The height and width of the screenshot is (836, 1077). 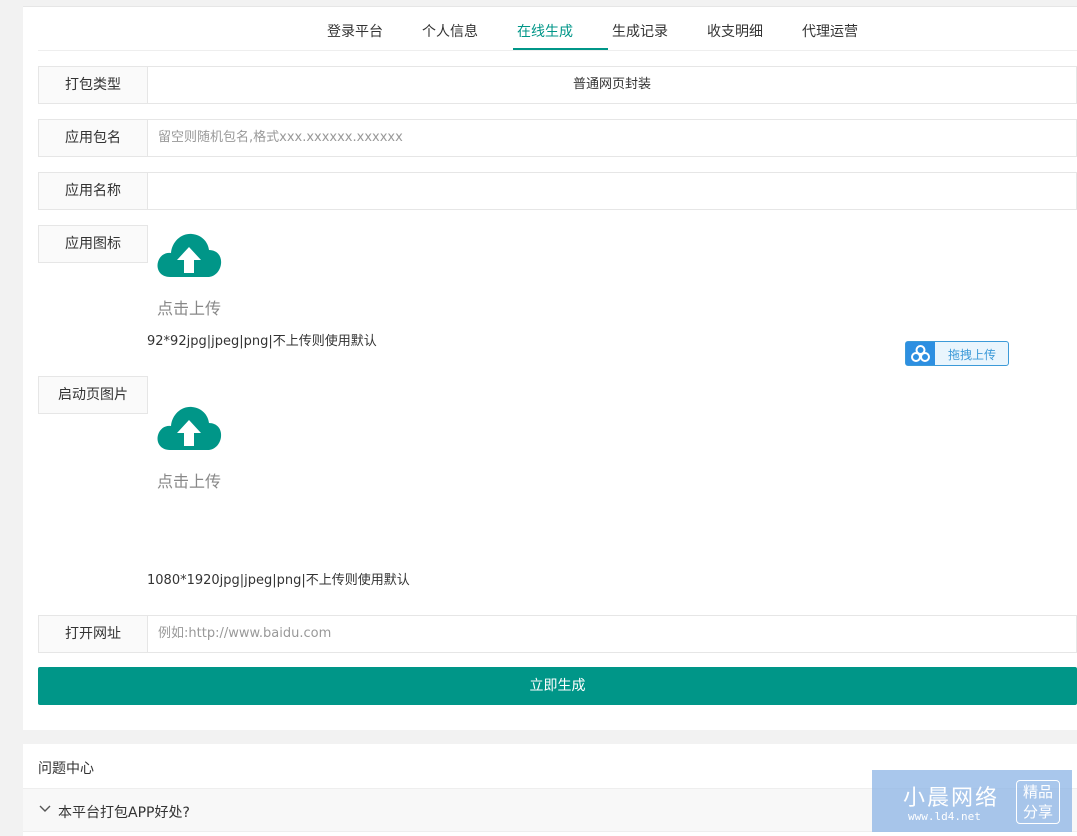 I want to click on drag-upload-button: 拖拽上传, so click(x=957, y=353).